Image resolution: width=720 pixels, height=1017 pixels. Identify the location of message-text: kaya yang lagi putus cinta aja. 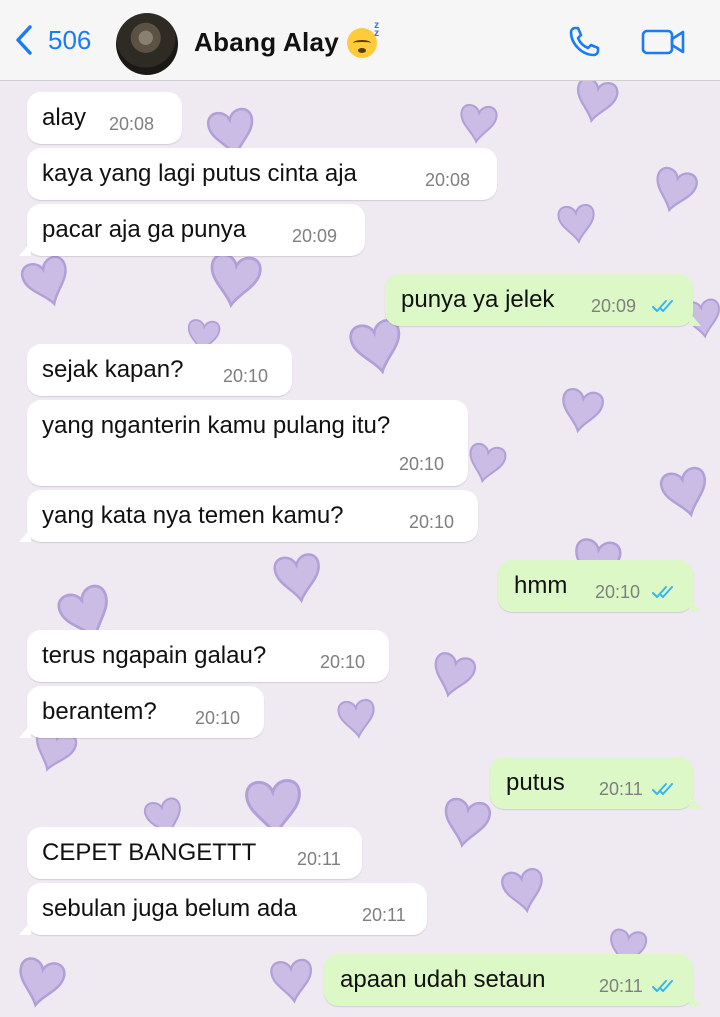
(199, 173).